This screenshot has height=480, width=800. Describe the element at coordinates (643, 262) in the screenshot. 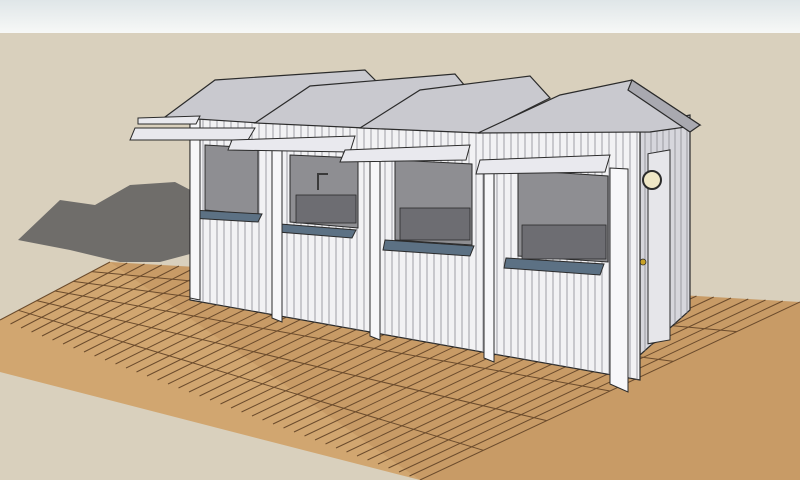

I see `door-handle` at that location.